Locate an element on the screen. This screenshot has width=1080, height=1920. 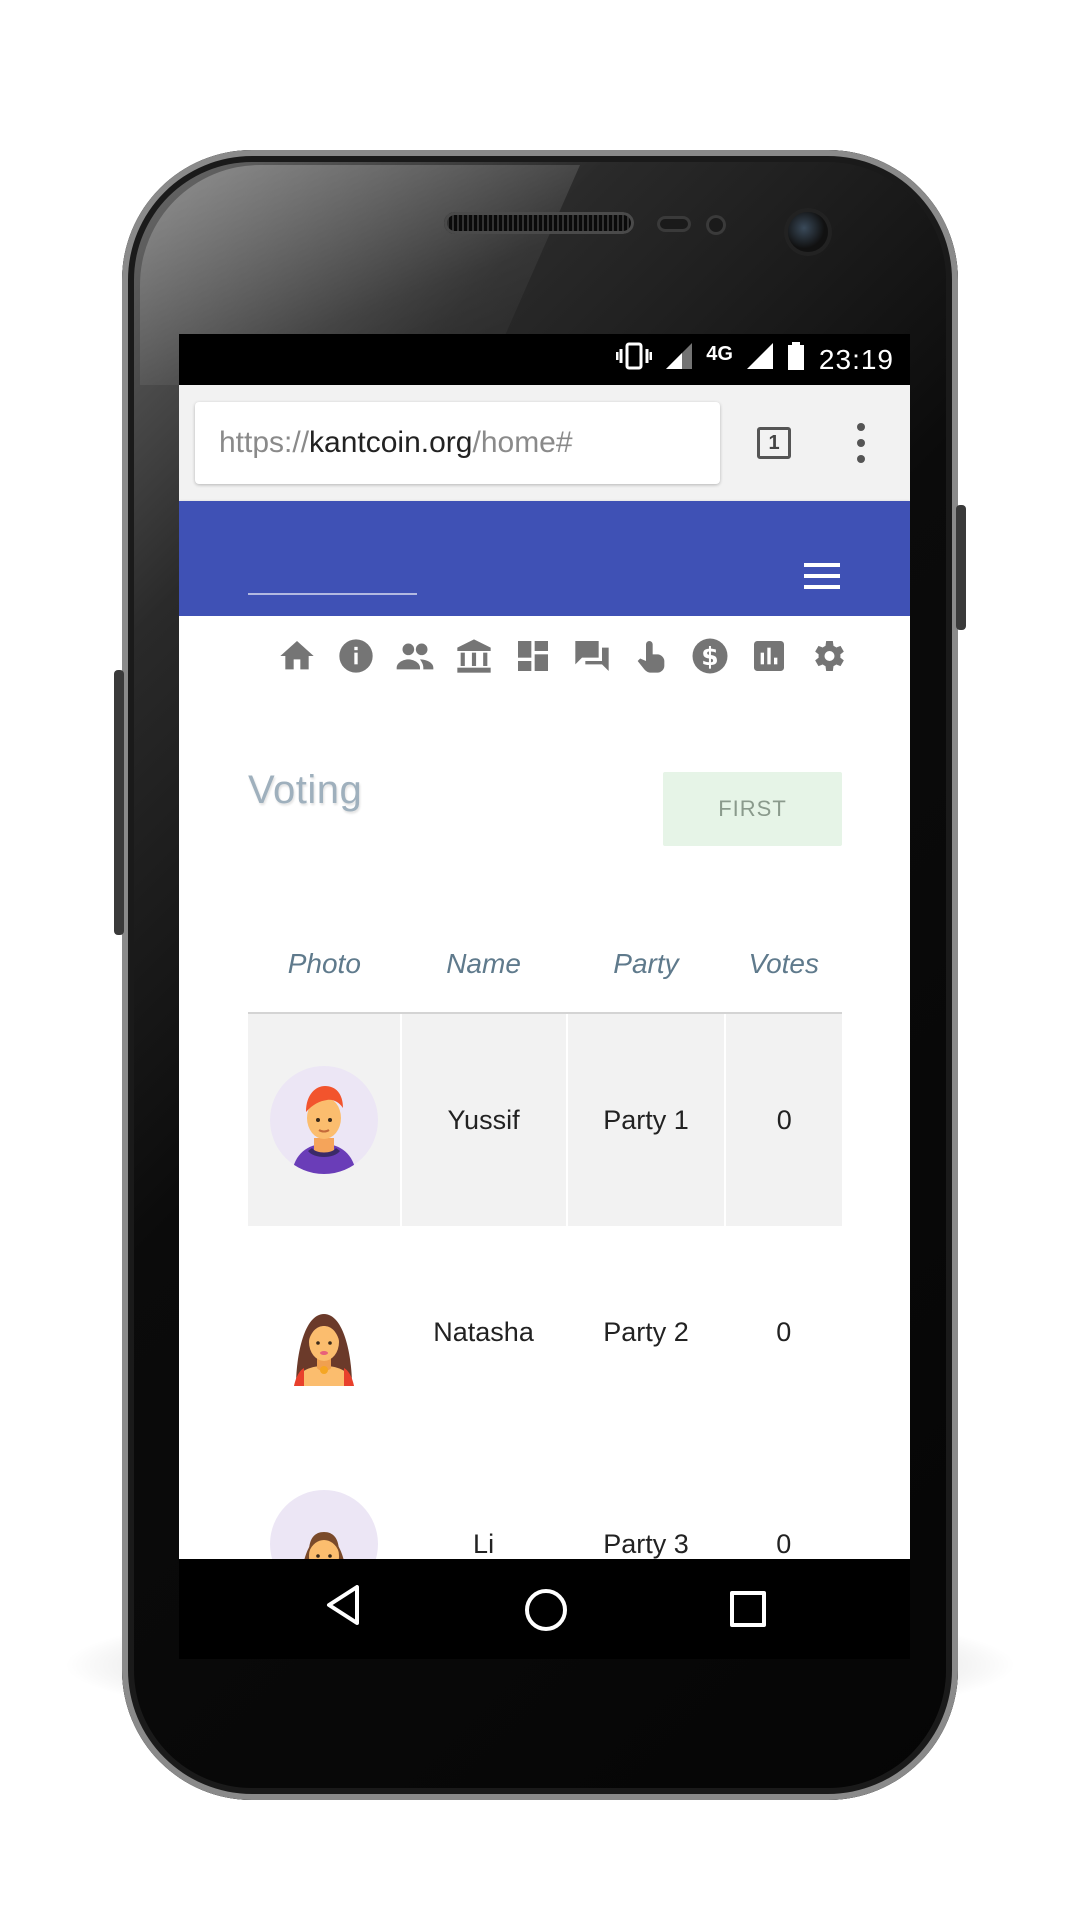
people-icon is located at coordinates (415, 656).